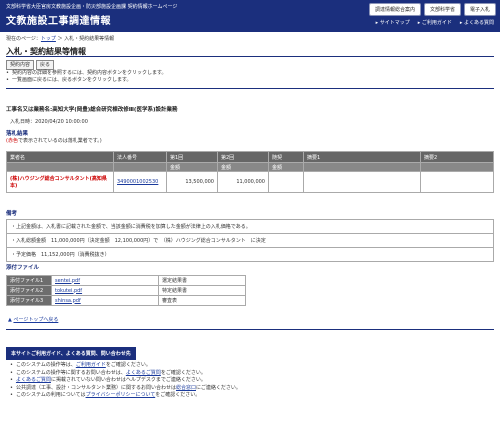 This screenshot has width=500, height=423. I want to click on bikou-line: ・予定価格 11,152,000円（消費税抜き）, so click(250, 254).